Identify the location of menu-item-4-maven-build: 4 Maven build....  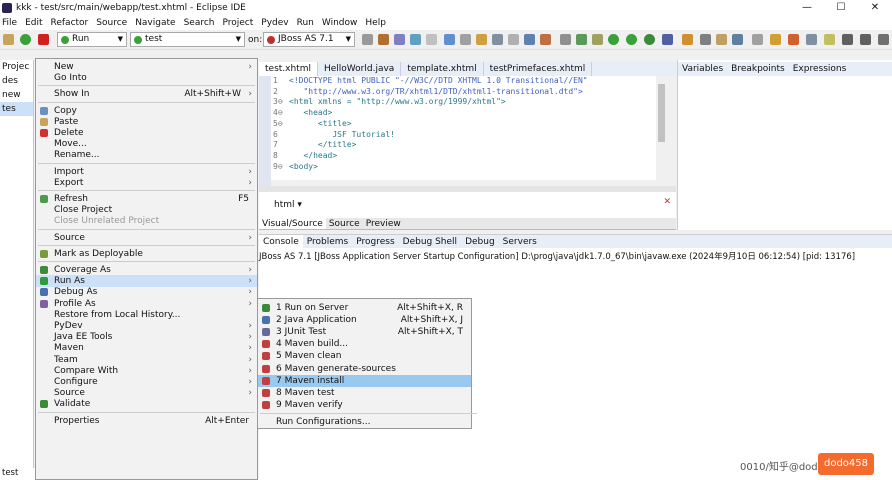
(364, 344).